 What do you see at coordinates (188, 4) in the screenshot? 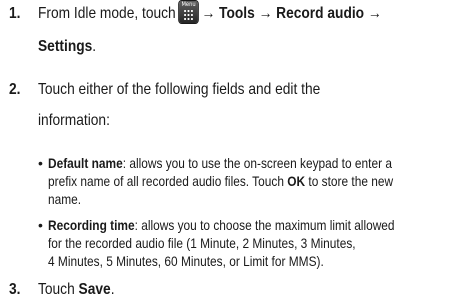
I see `menu-key-label: Menu` at bounding box center [188, 4].